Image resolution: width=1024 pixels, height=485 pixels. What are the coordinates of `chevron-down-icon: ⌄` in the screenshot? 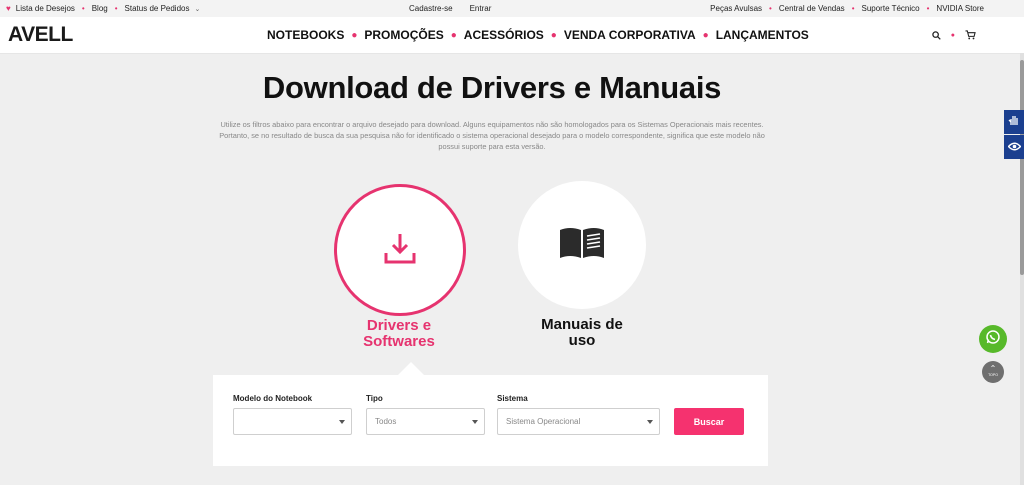 It's located at (197, 9).